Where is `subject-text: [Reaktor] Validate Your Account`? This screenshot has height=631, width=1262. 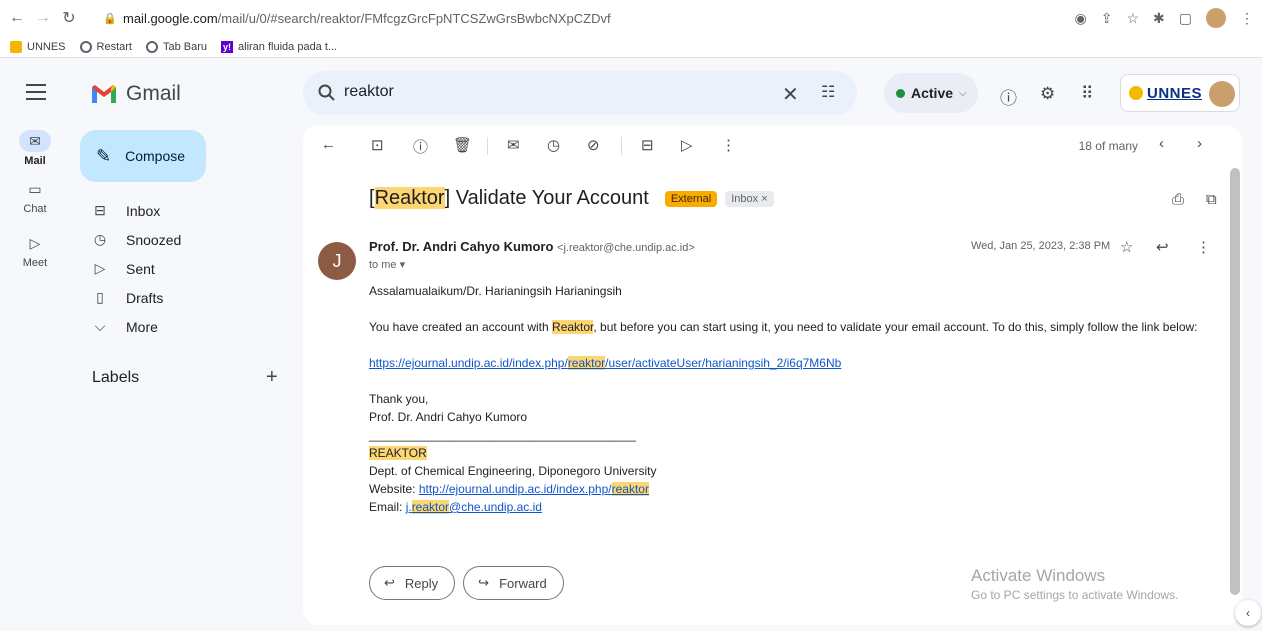 subject-text: [Reaktor] Validate Your Account is located at coordinates (509, 198).